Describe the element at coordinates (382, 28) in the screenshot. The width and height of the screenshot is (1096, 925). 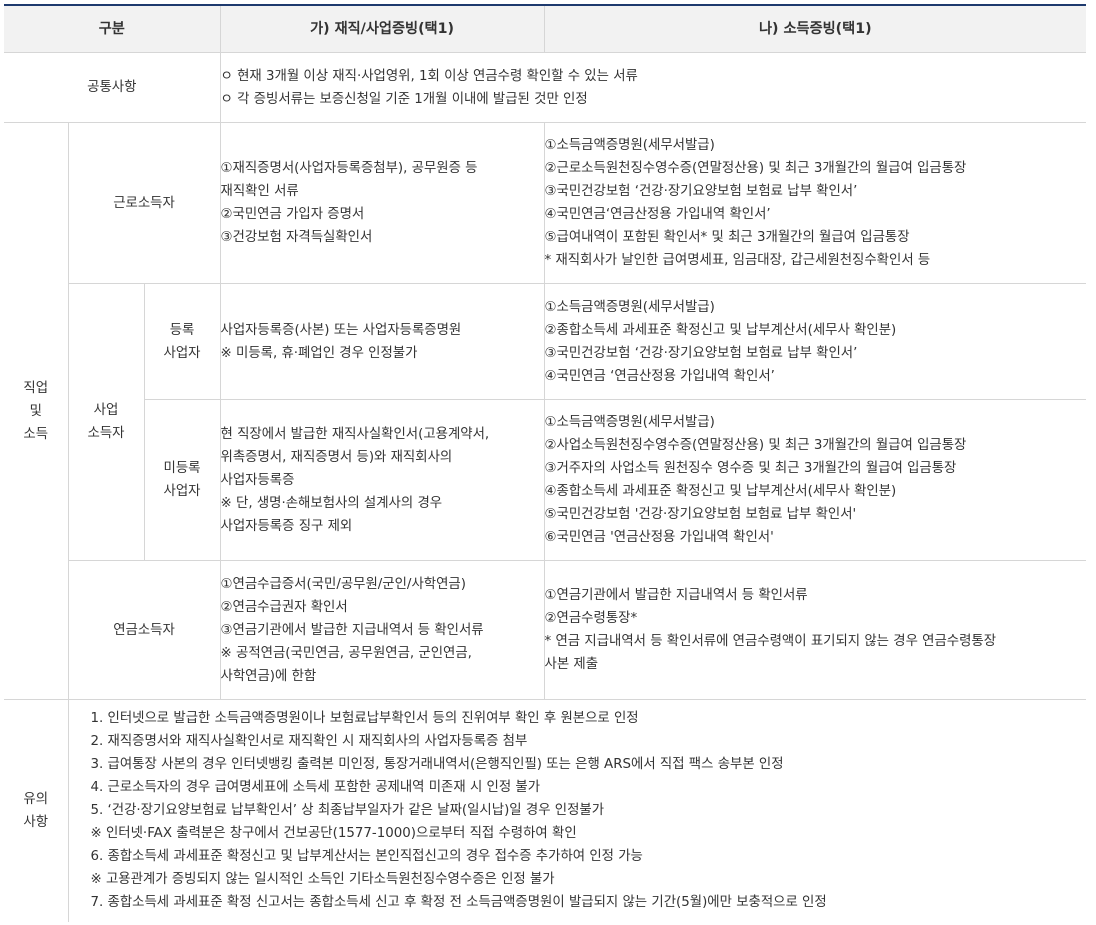
I see `header-employment-proof: 가) 재직/사업증빙(택1)` at that location.